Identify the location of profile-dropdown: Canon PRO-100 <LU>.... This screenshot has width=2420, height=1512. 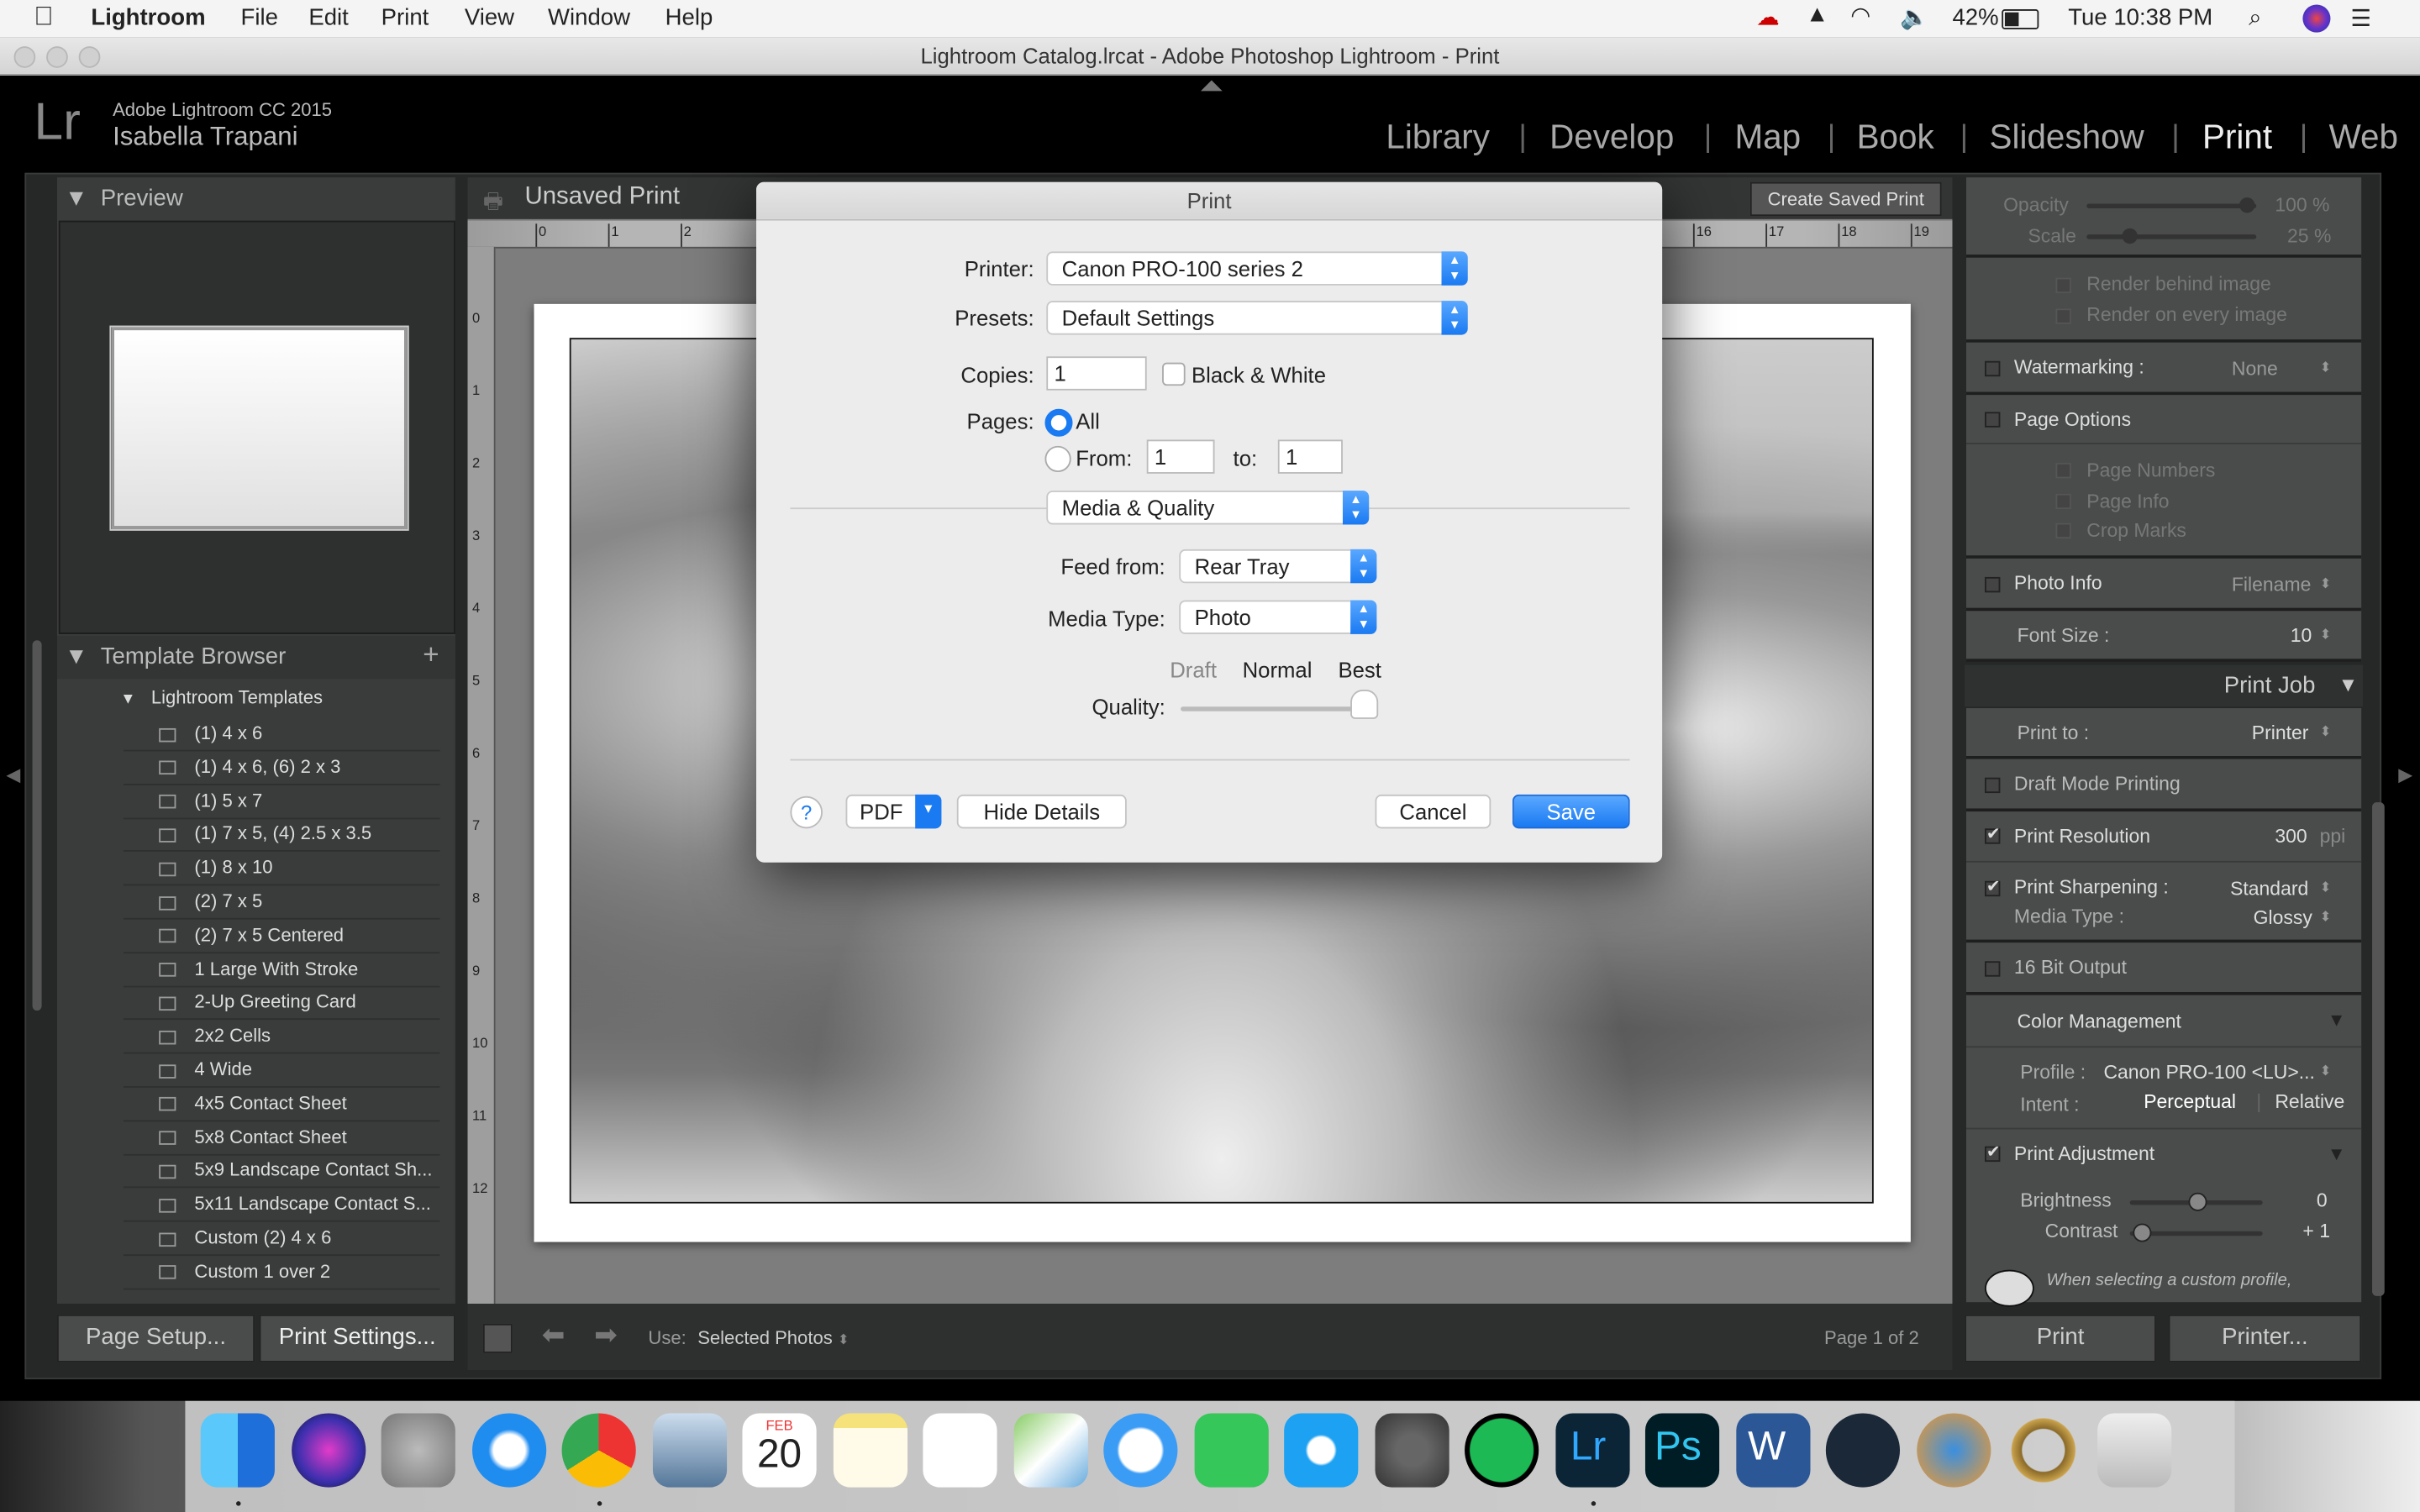
(2208, 1073).